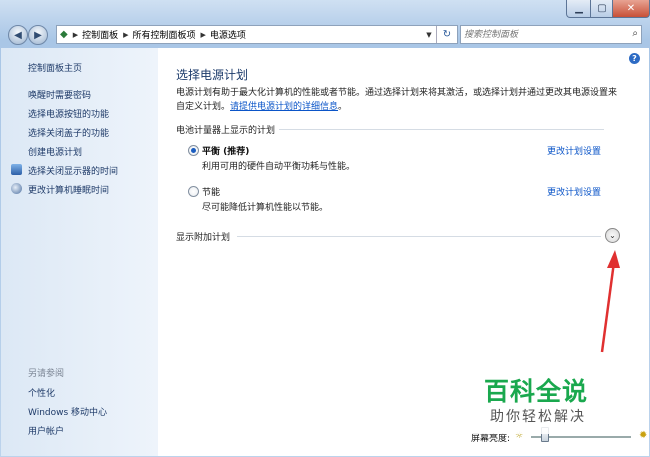 The width and height of the screenshot is (650, 457). I want to click on forward-button: ▶, so click(38, 35).